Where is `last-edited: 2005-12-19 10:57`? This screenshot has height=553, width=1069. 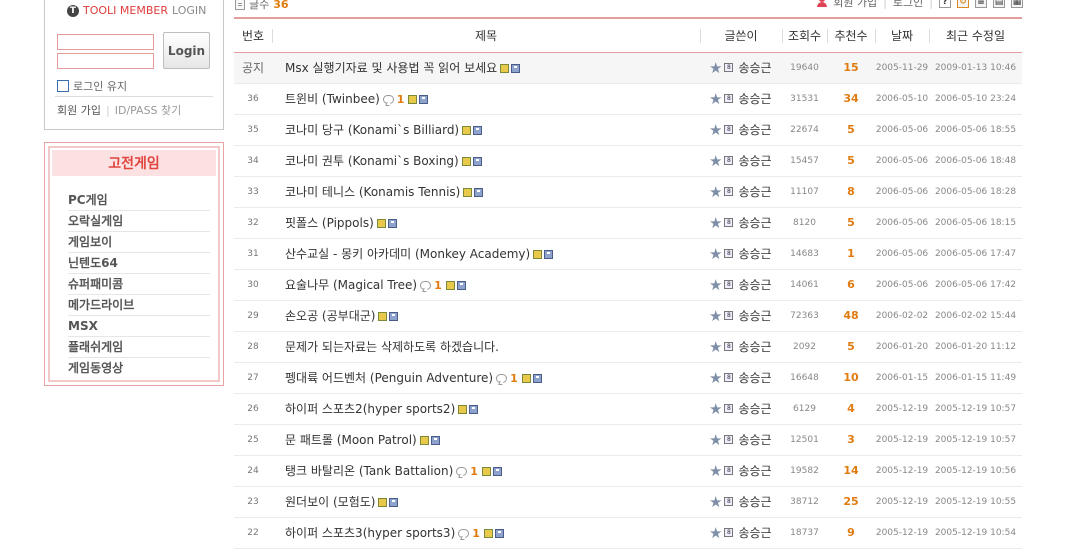
last-edited: 2005-12-19 10:57 is located at coordinates (975, 409).